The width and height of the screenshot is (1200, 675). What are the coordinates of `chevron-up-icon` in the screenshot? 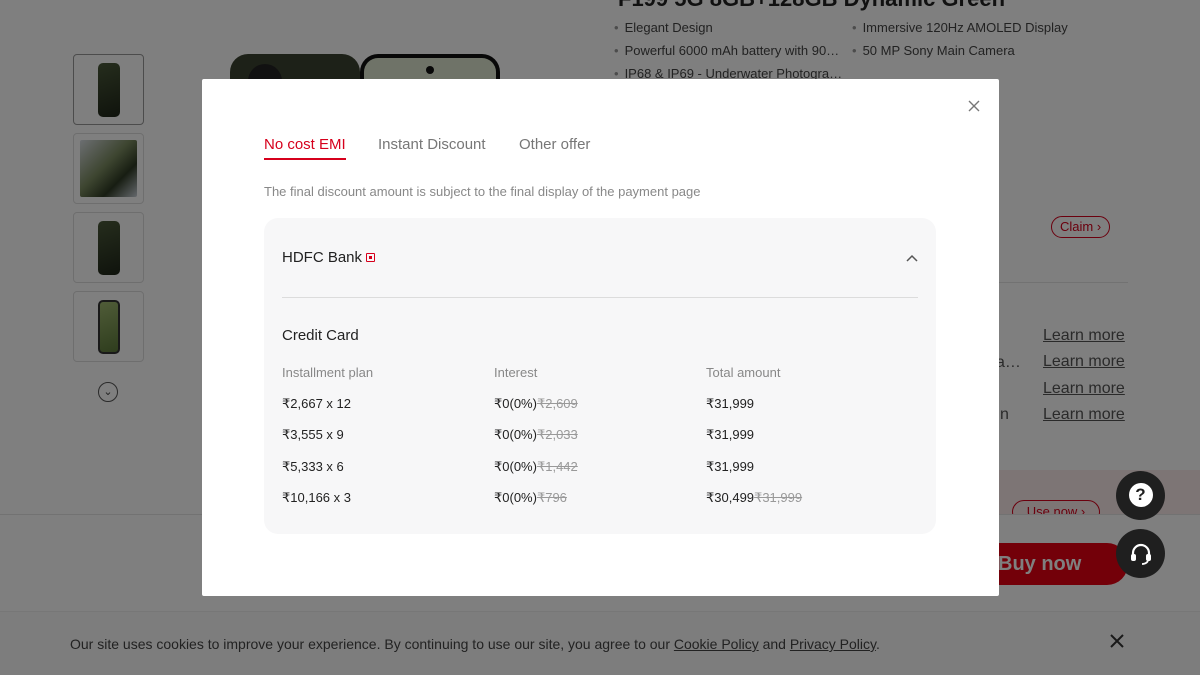 It's located at (912, 259).